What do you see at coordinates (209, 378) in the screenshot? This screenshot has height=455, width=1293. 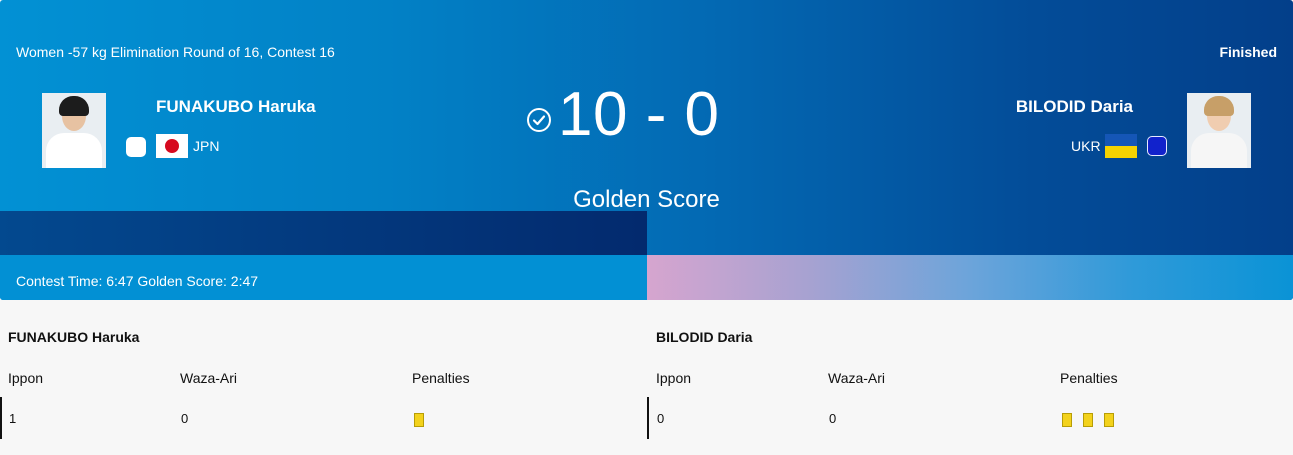 I see `col-waza-ari-left: Waza-Ari` at bounding box center [209, 378].